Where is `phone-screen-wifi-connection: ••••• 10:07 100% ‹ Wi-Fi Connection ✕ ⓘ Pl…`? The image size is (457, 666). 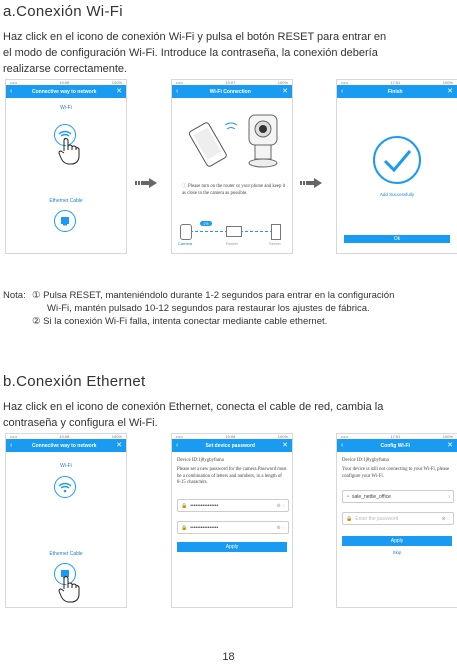
phone-screen-wifi-connection: ••••• 10:07 100% ‹ Wi-Fi Connection ✕ ⓘ Pl… is located at coordinates (232, 166).